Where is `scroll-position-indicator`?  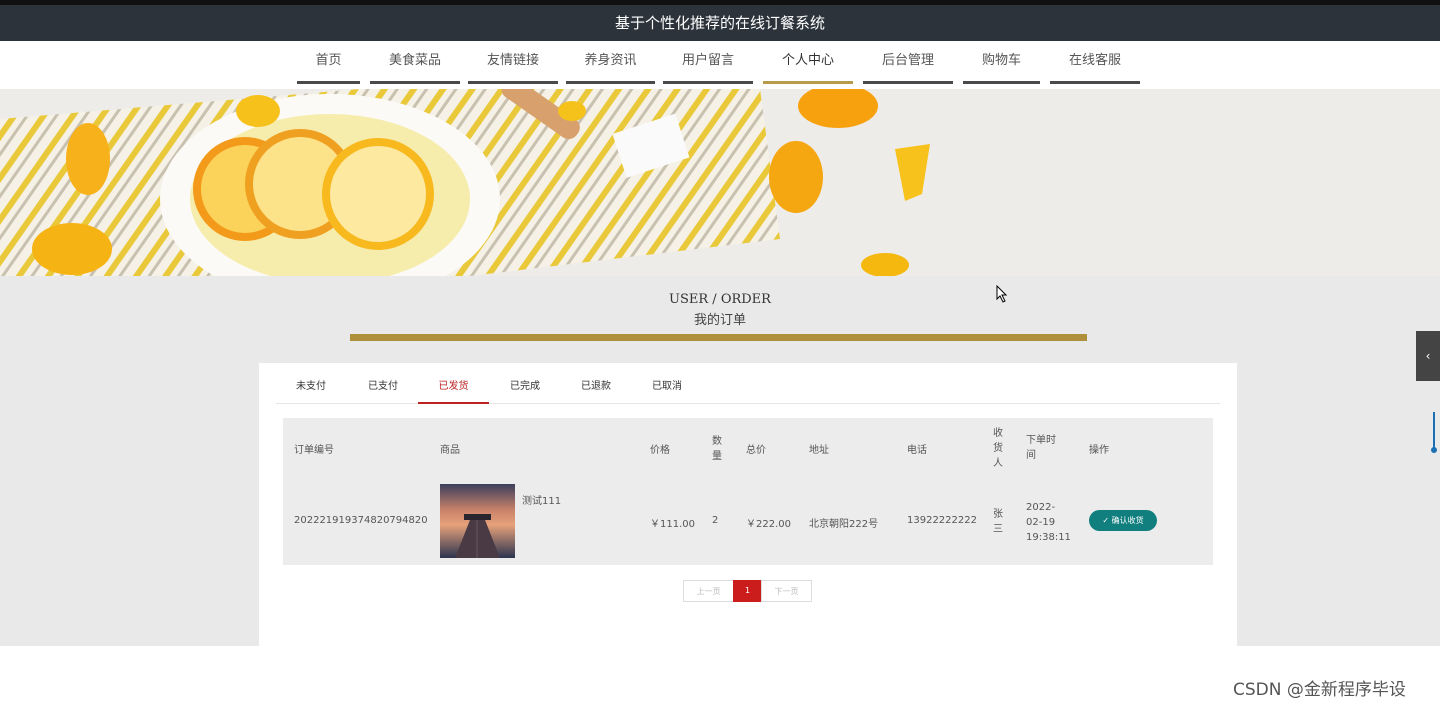 scroll-position-indicator is located at coordinates (1434, 433).